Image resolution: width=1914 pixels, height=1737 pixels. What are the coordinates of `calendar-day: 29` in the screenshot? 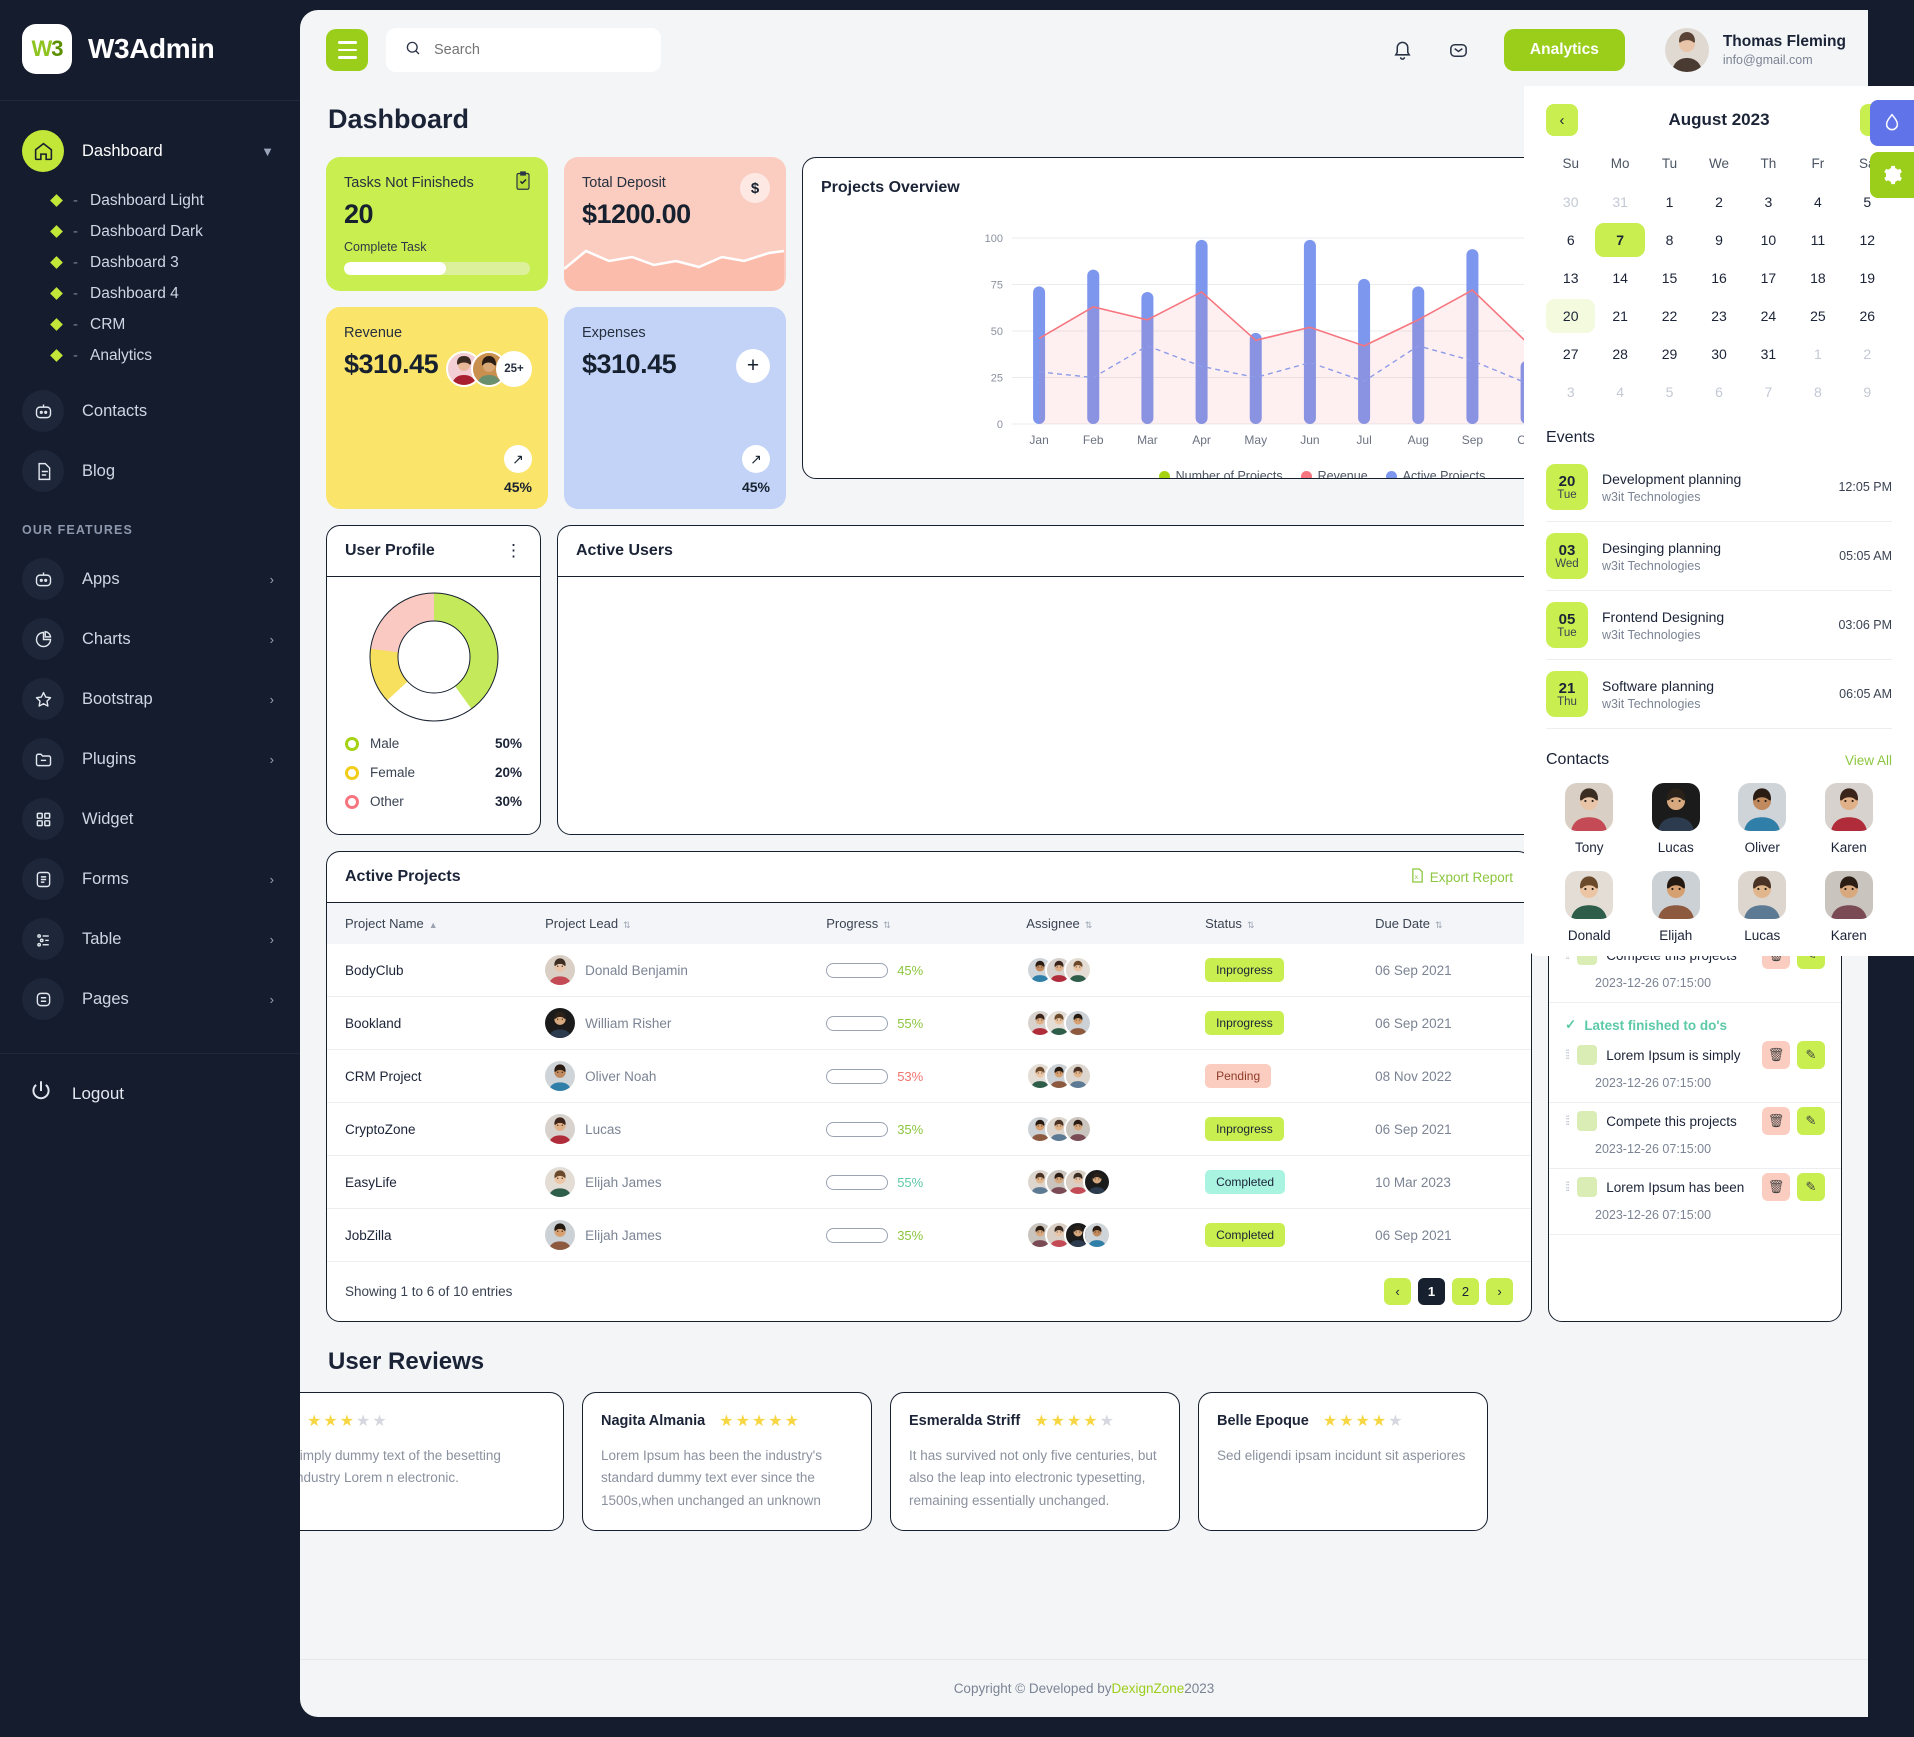 It's located at (1669, 354).